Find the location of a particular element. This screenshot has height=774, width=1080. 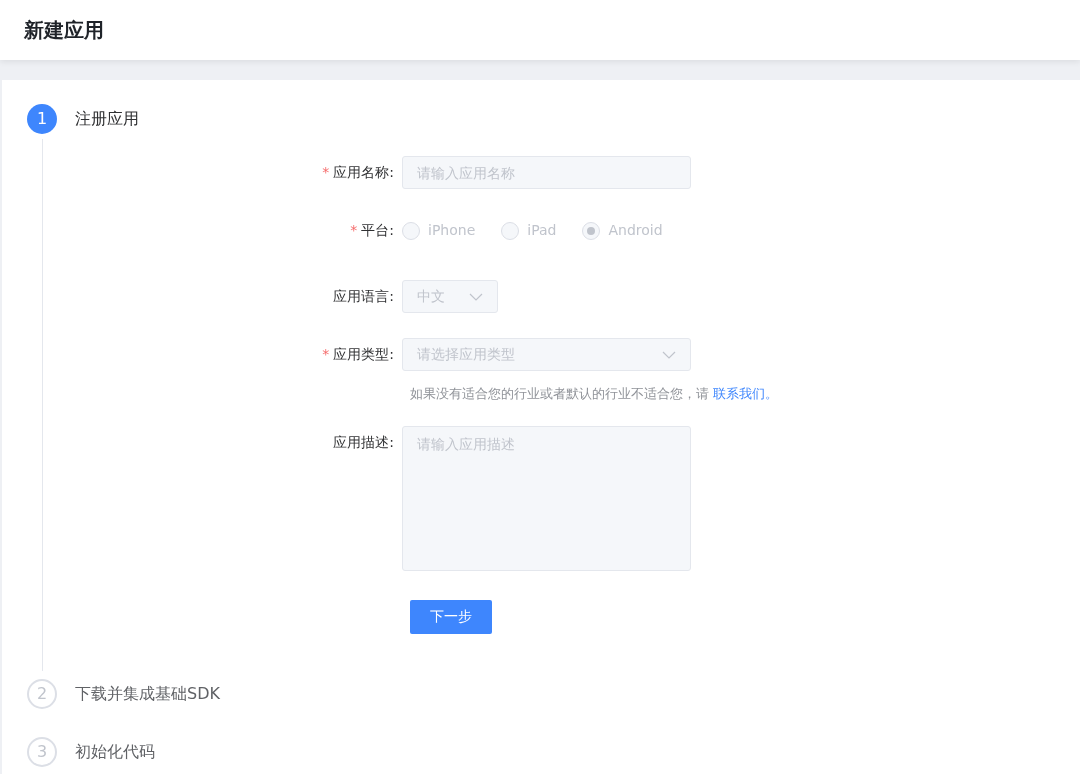

hint-punctuation: 。 is located at coordinates (771, 394).